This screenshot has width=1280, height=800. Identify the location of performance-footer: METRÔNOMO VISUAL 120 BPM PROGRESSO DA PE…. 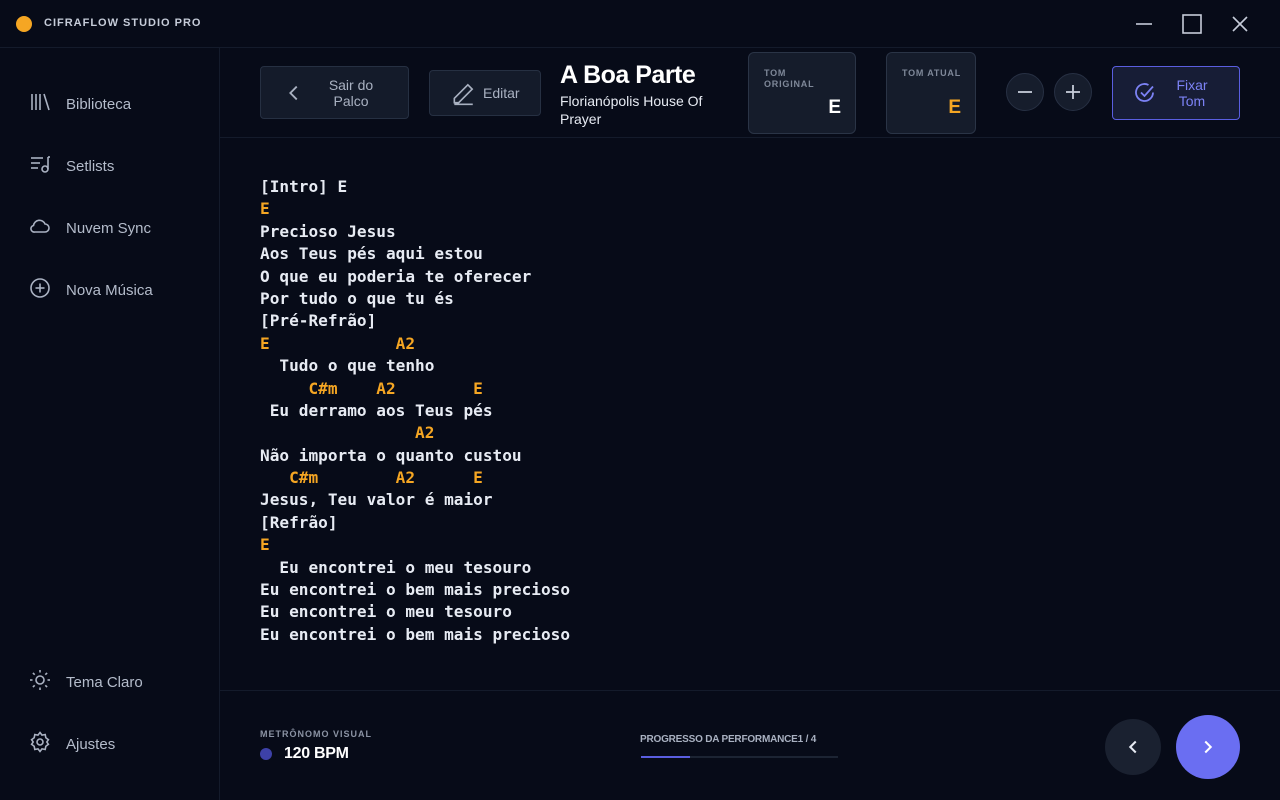
(750, 745).